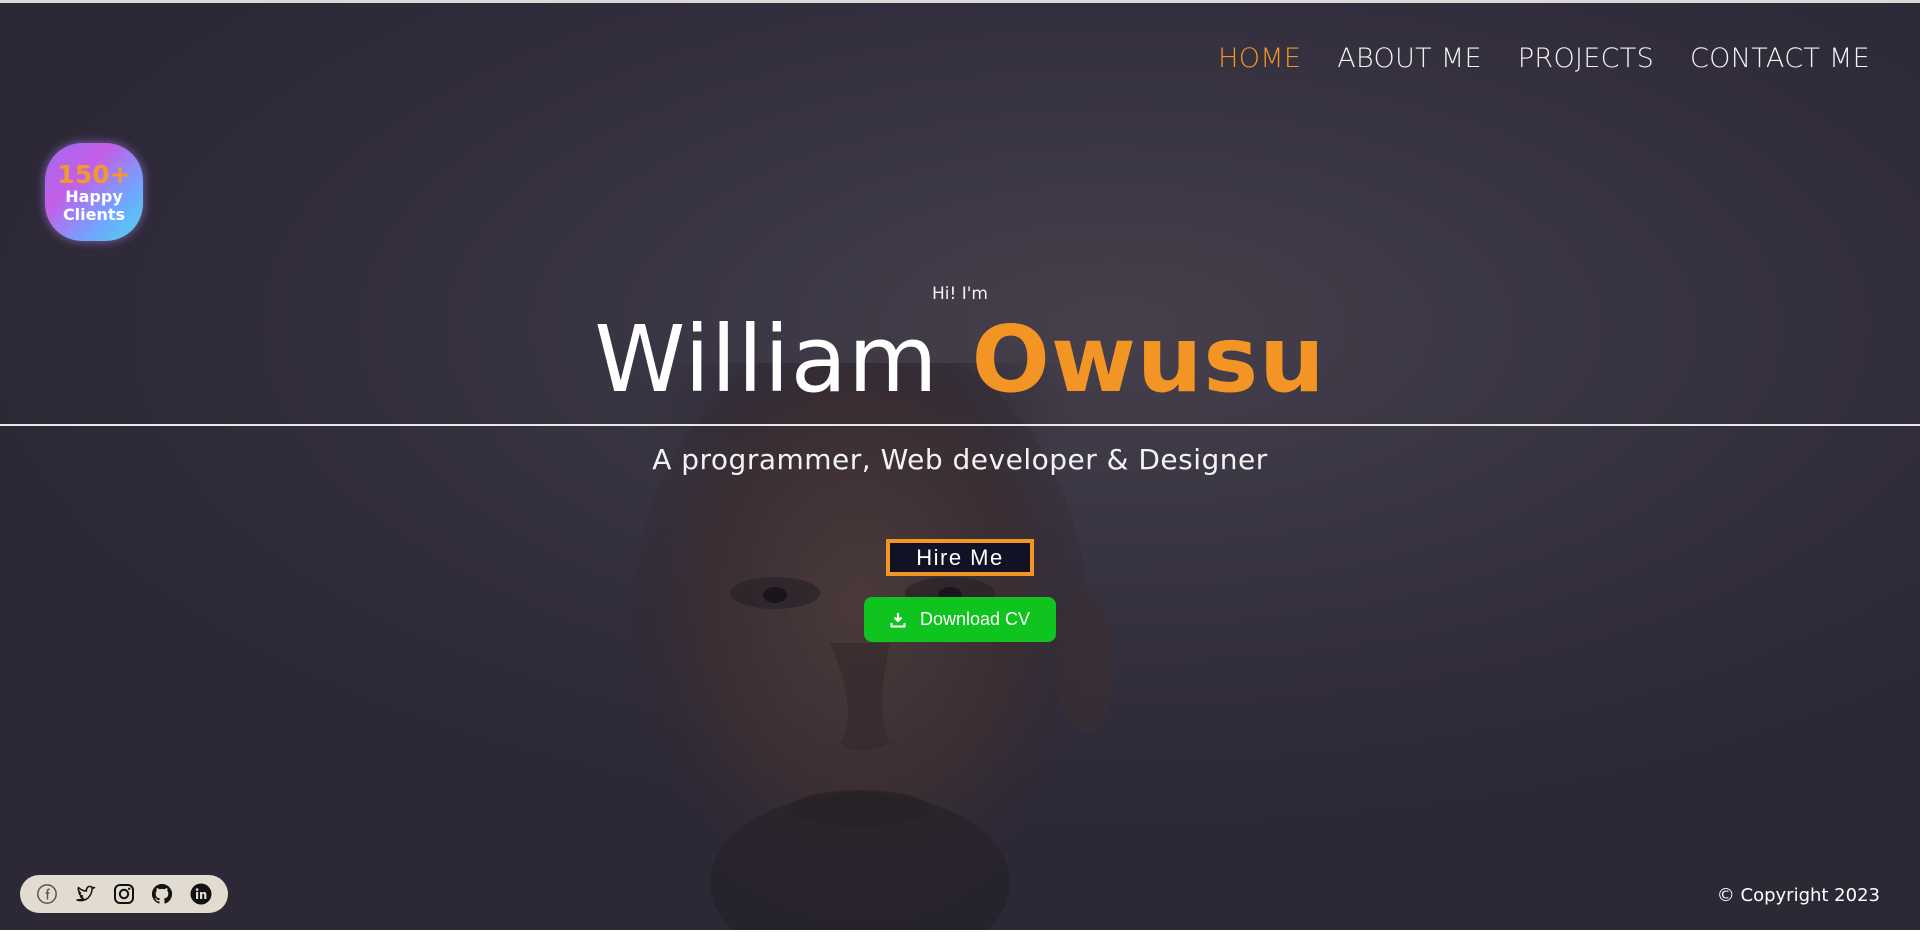 This screenshot has height=932, width=1920. I want to click on clients-label-line2: Clients, so click(94, 214).